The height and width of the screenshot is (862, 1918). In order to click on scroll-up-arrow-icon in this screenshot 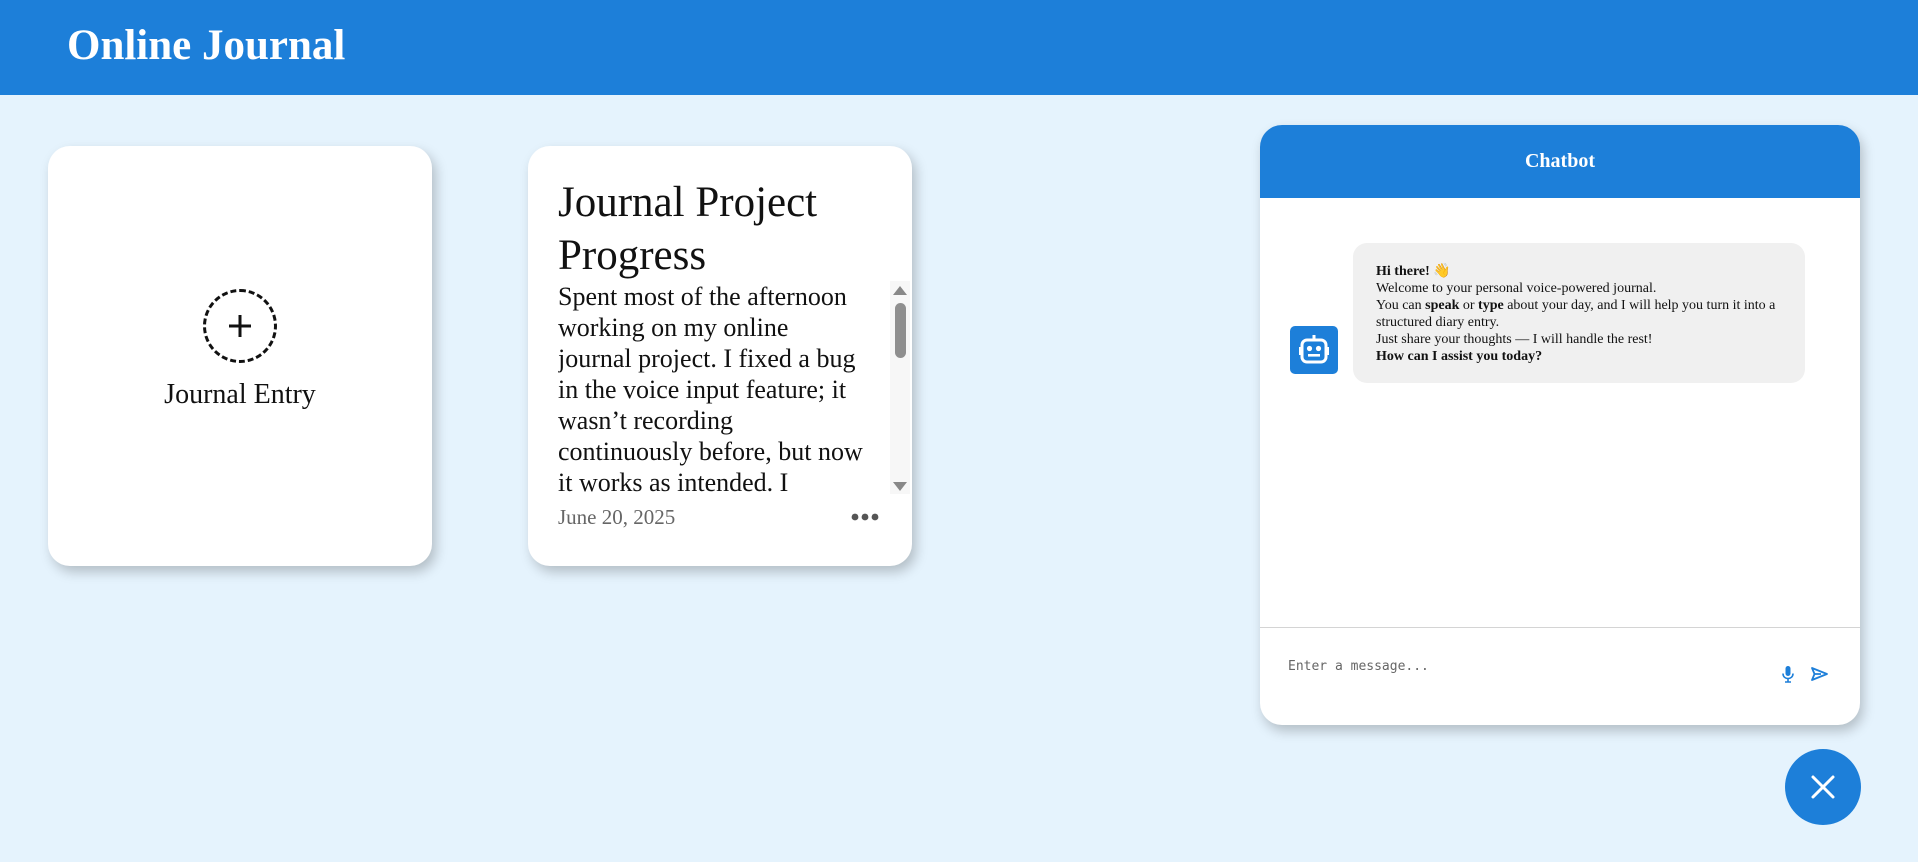, I will do `click(900, 290)`.